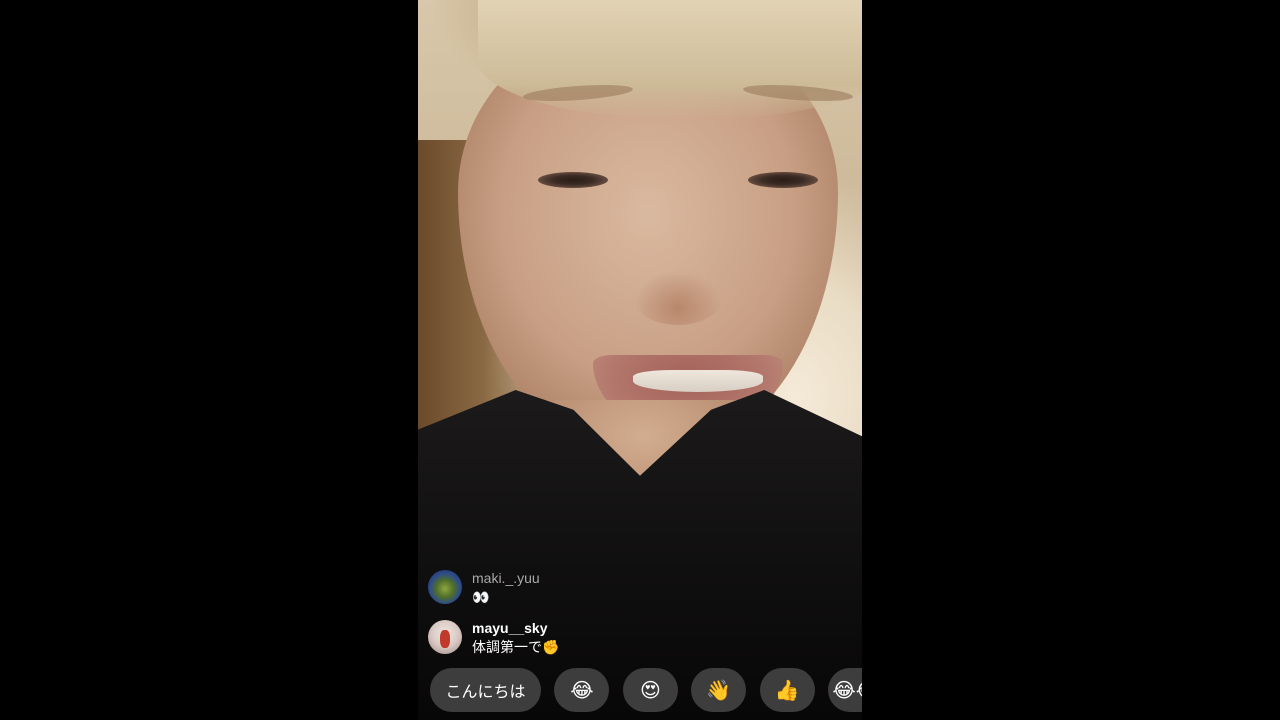  What do you see at coordinates (578, 638) in the screenshot?
I see `comment-item: mayu__sky 体調第一で✊` at bounding box center [578, 638].